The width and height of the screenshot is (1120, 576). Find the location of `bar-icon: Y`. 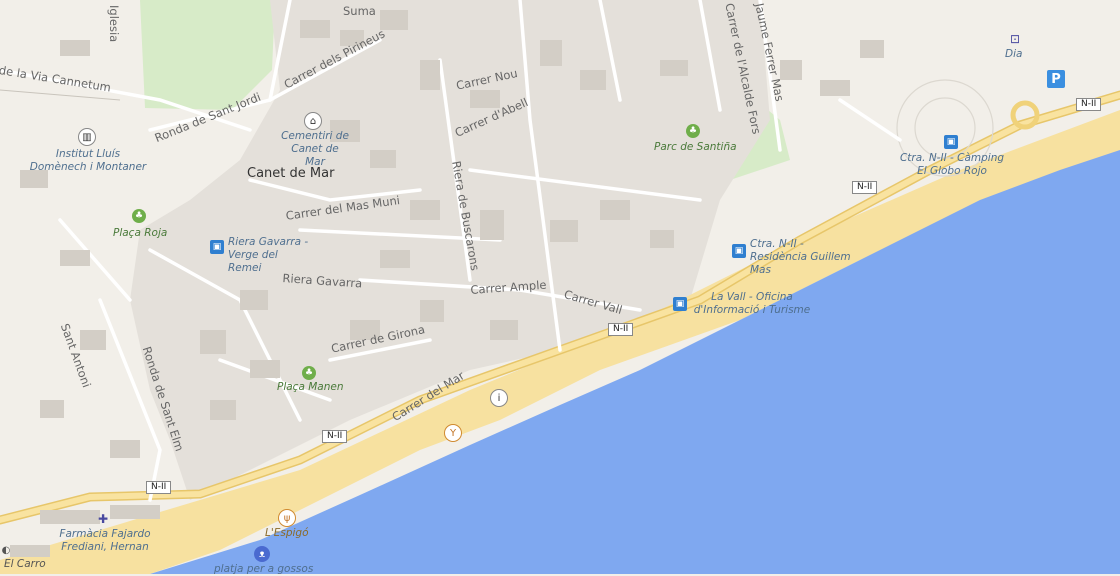

bar-icon: Y is located at coordinates (453, 433).